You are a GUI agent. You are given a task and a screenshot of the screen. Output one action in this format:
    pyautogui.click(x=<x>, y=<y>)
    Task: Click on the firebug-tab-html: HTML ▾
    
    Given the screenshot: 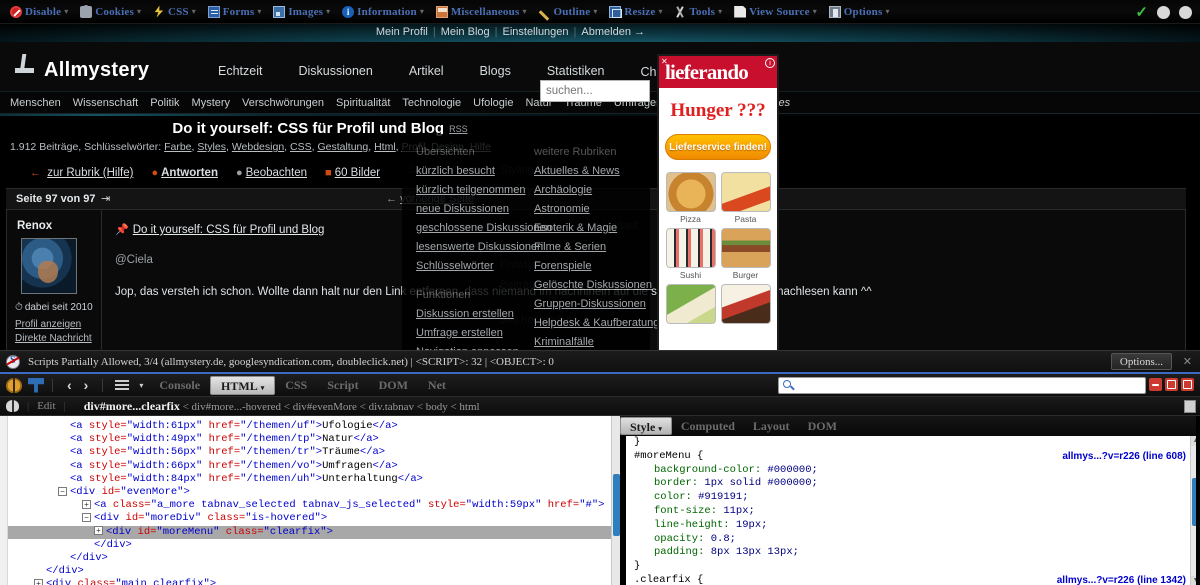 What is the action you would take?
    pyautogui.click(x=243, y=385)
    